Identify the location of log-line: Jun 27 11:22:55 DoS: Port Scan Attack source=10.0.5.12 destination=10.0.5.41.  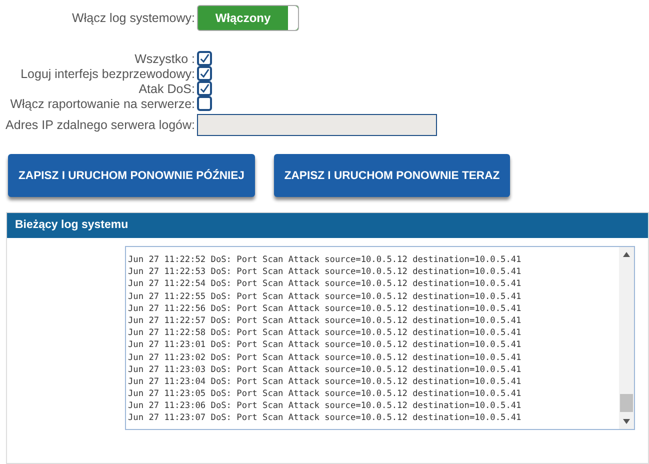
(325, 296).